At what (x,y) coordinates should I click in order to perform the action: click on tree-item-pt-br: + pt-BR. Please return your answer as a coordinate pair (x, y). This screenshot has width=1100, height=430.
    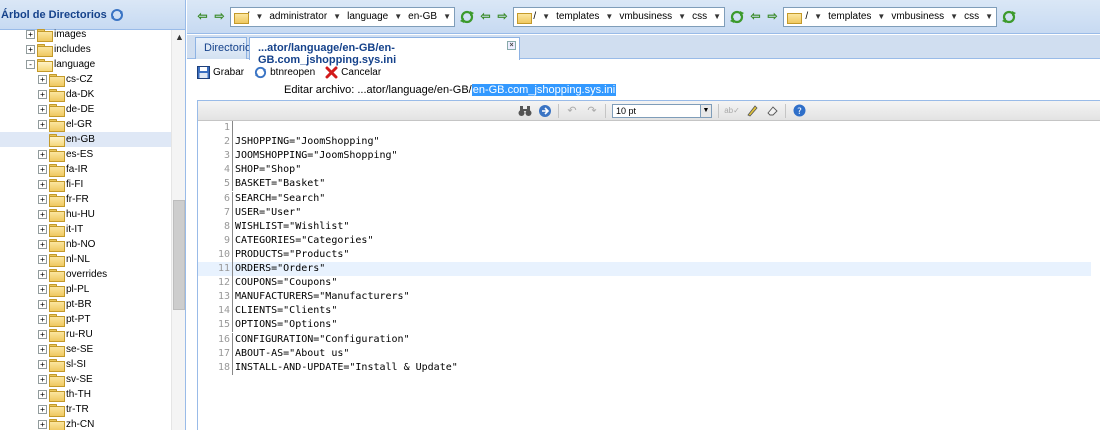
    Looking at the image, I should click on (85, 304).